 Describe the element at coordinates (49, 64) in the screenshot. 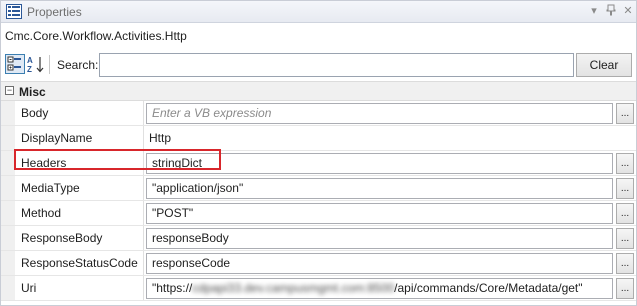

I see `toolbar-separator` at that location.